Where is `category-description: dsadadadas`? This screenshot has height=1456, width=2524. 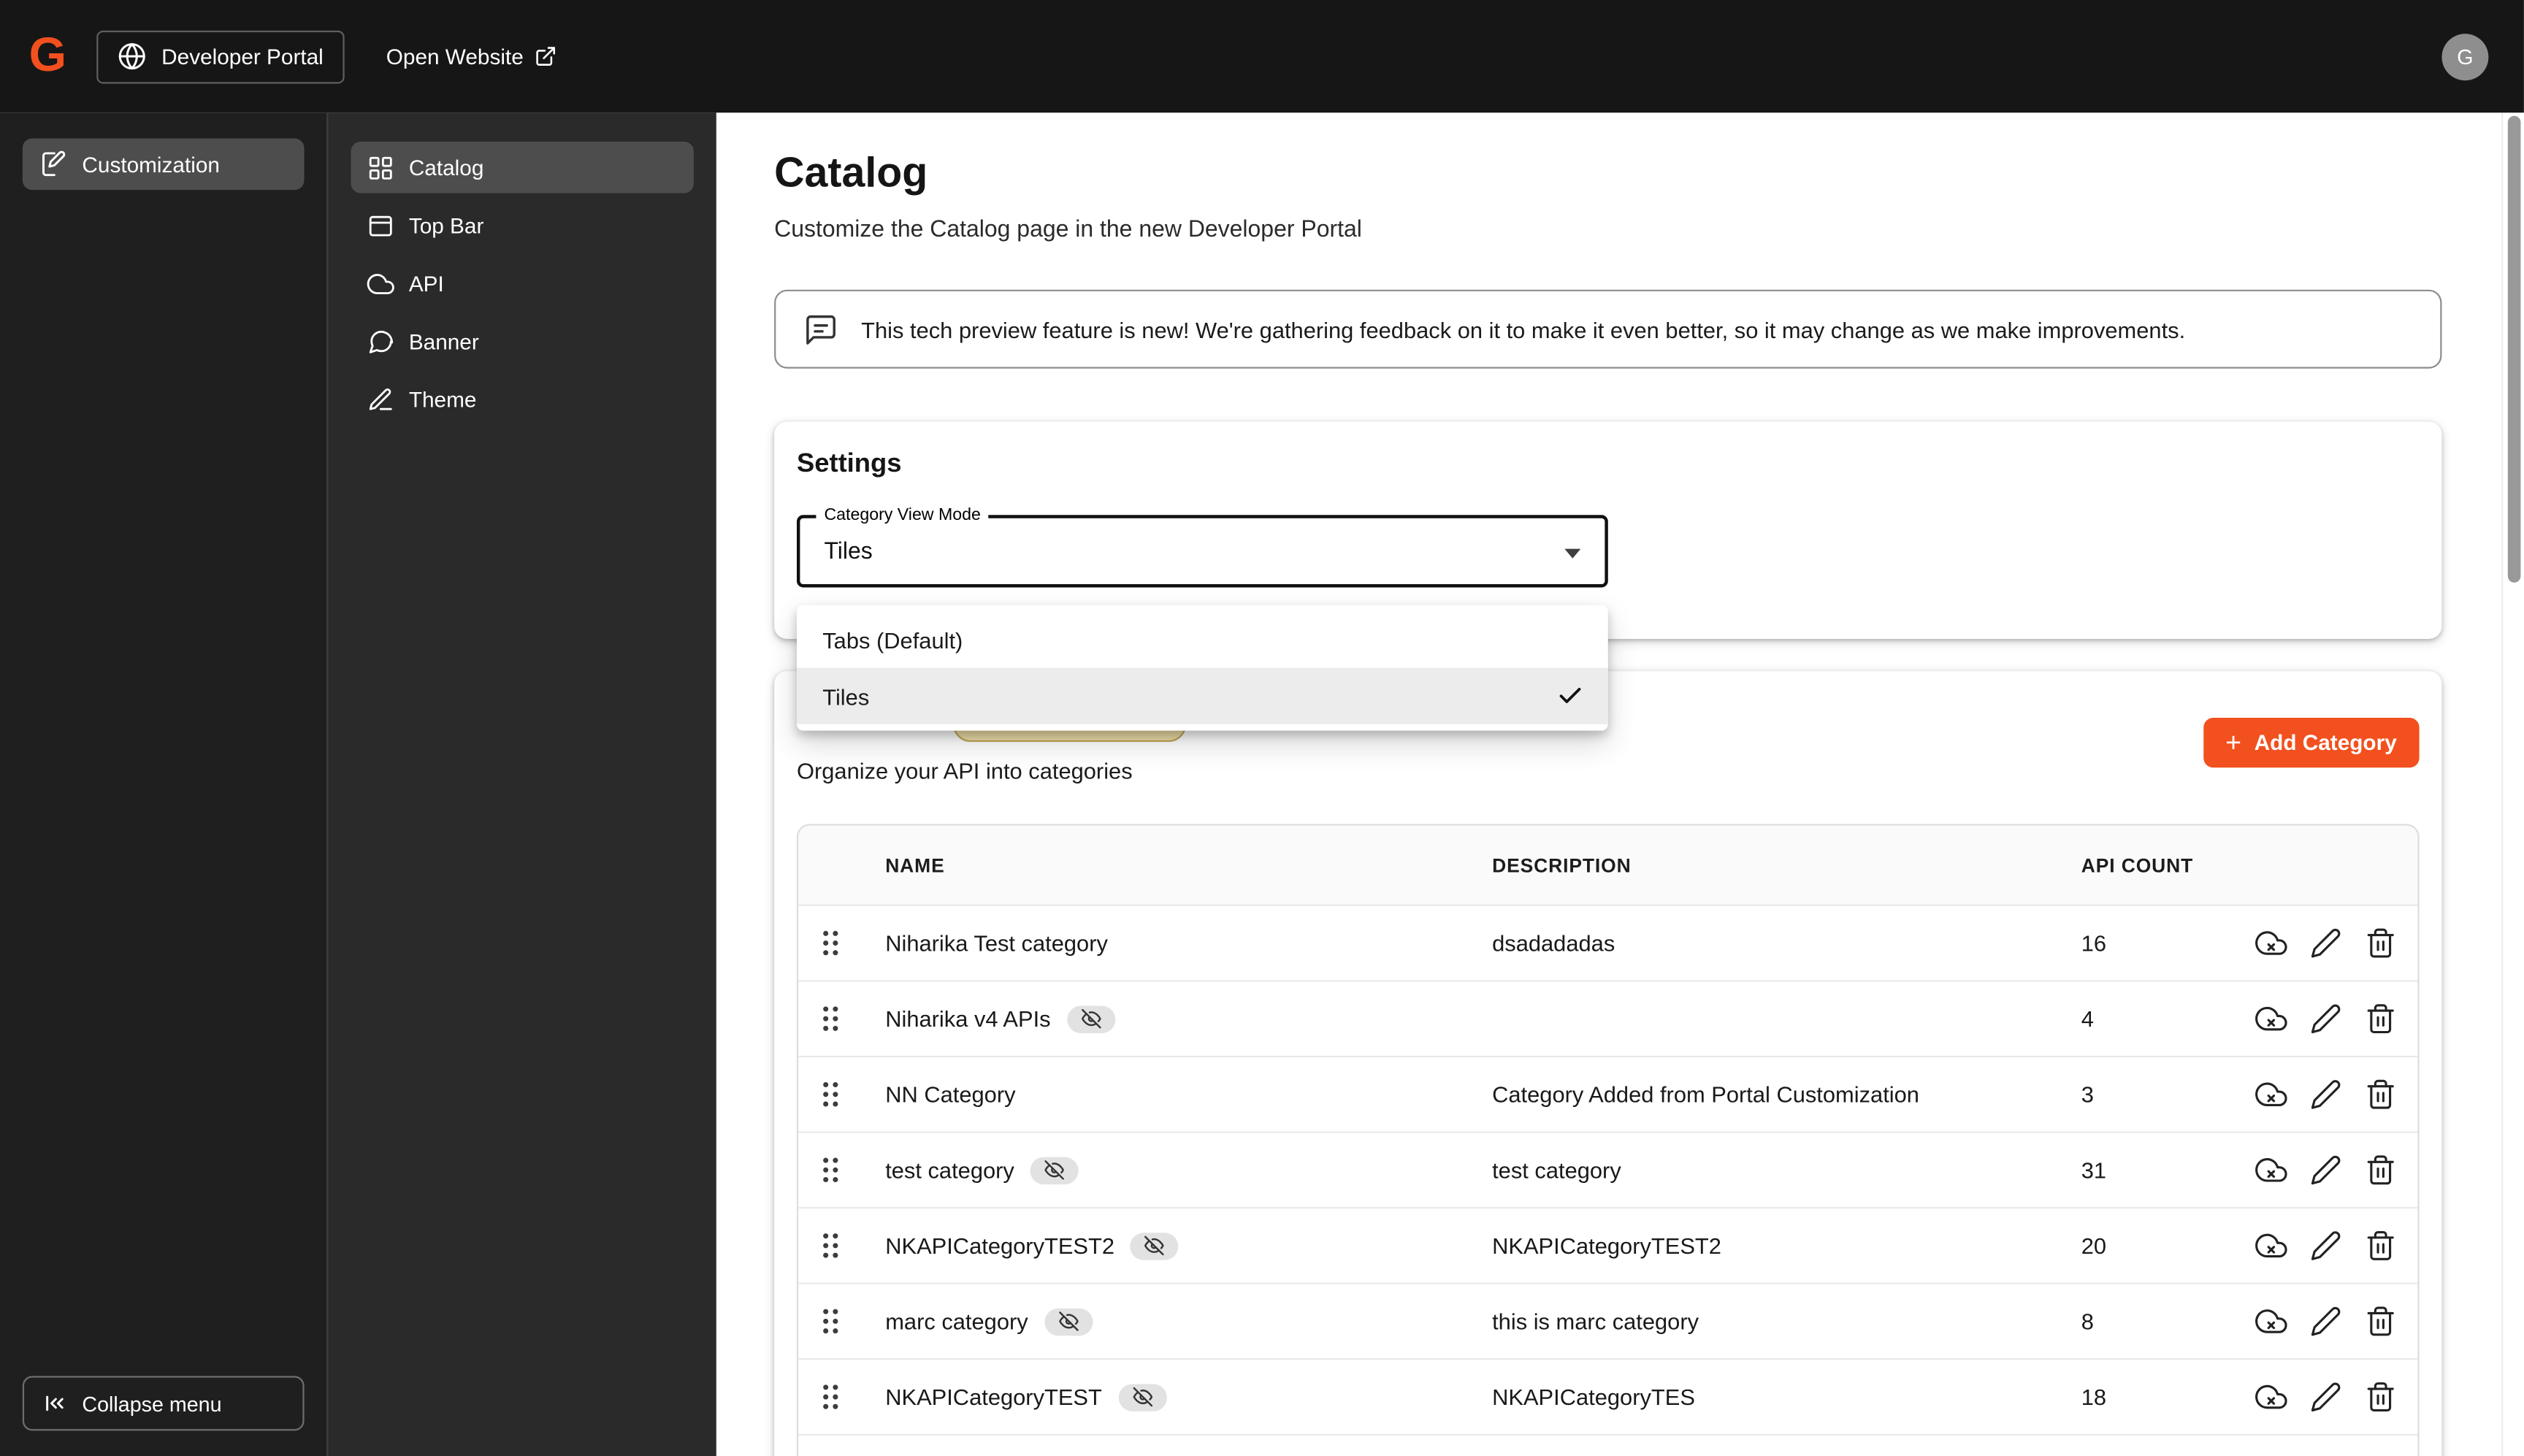 category-description: dsadadadas is located at coordinates (1553, 943).